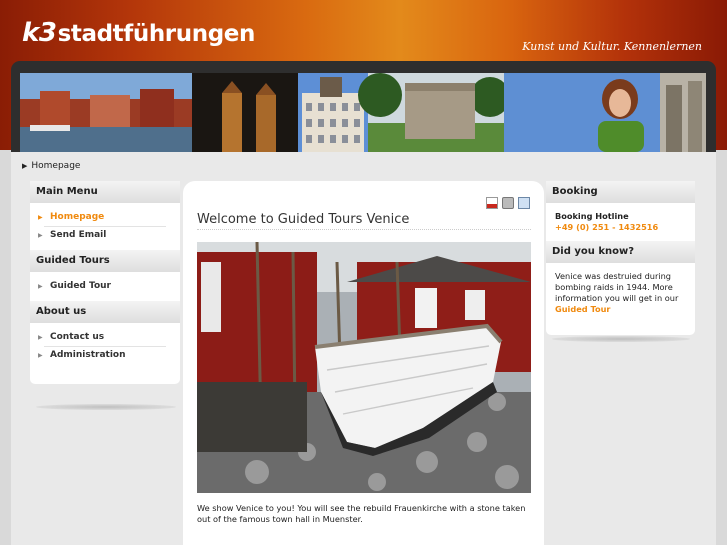  What do you see at coordinates (362, 166) in the screenshot?
I see `breadcrumb: ▶ Homepage` at bounding box center [362, 166].